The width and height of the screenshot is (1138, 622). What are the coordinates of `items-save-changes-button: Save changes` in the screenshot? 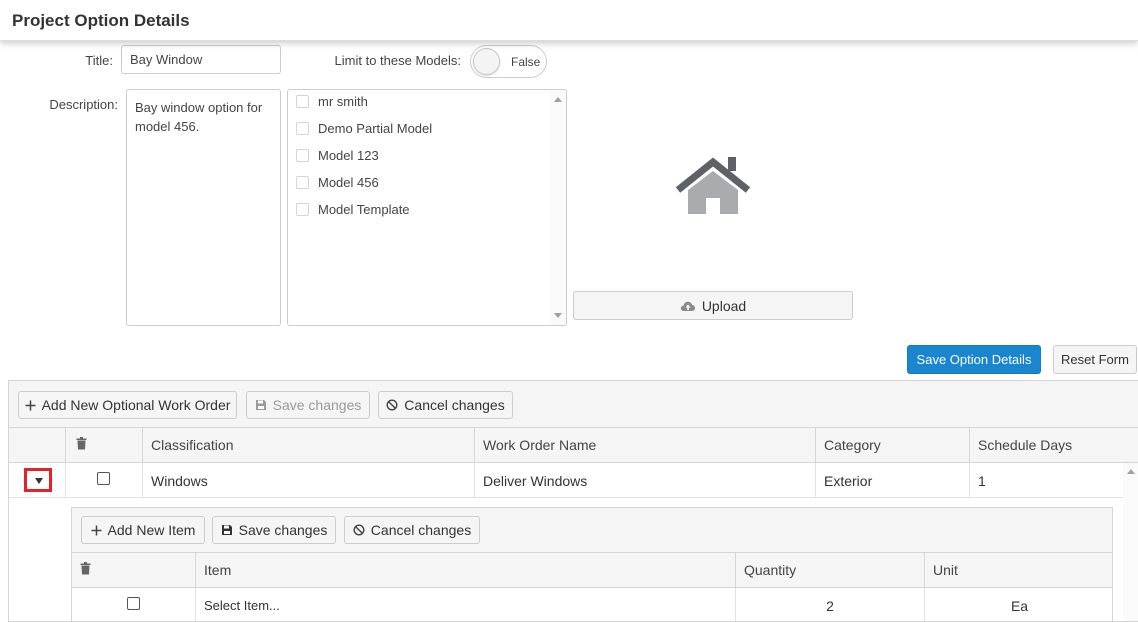 It's located at (274, 530).